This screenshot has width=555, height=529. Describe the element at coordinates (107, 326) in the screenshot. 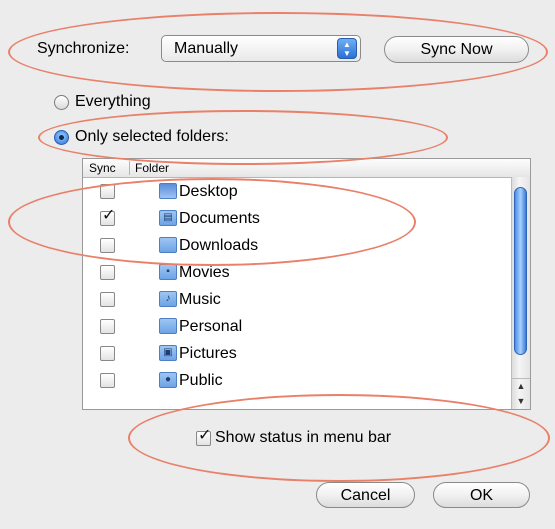

I see `sync-checkbox-personal` at that location.